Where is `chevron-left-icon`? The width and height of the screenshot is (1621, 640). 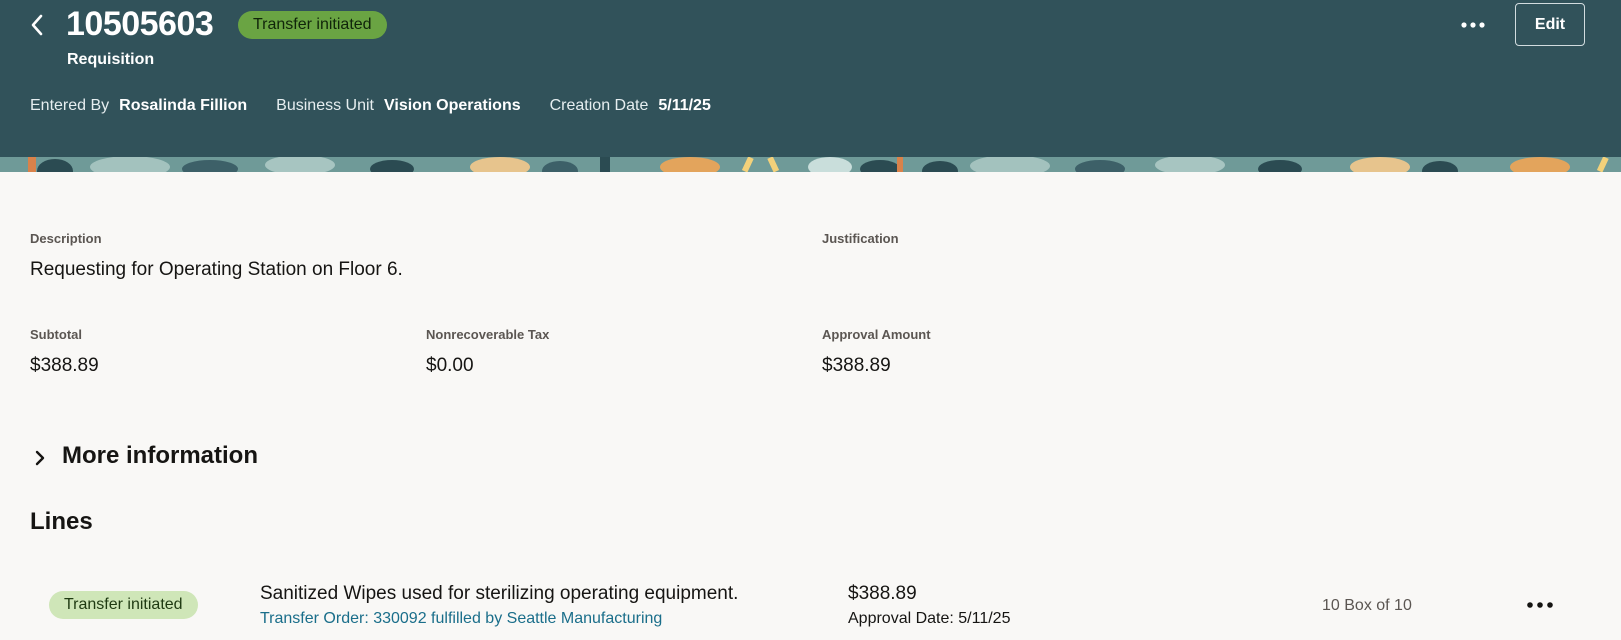 chevron-left-icon is located at coordinates (37, 25).